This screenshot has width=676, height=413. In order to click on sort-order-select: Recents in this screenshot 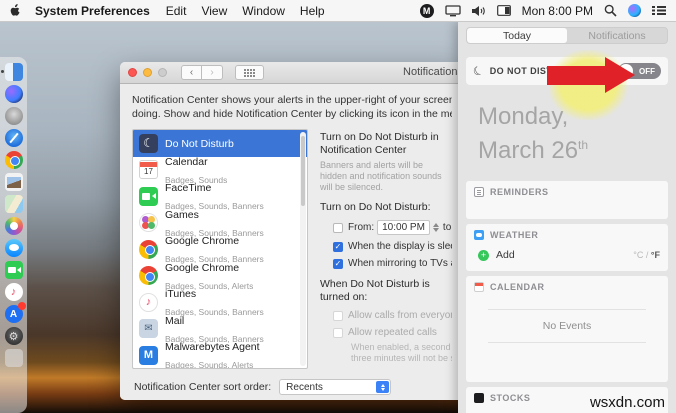, I will do `click(335, 387)`.